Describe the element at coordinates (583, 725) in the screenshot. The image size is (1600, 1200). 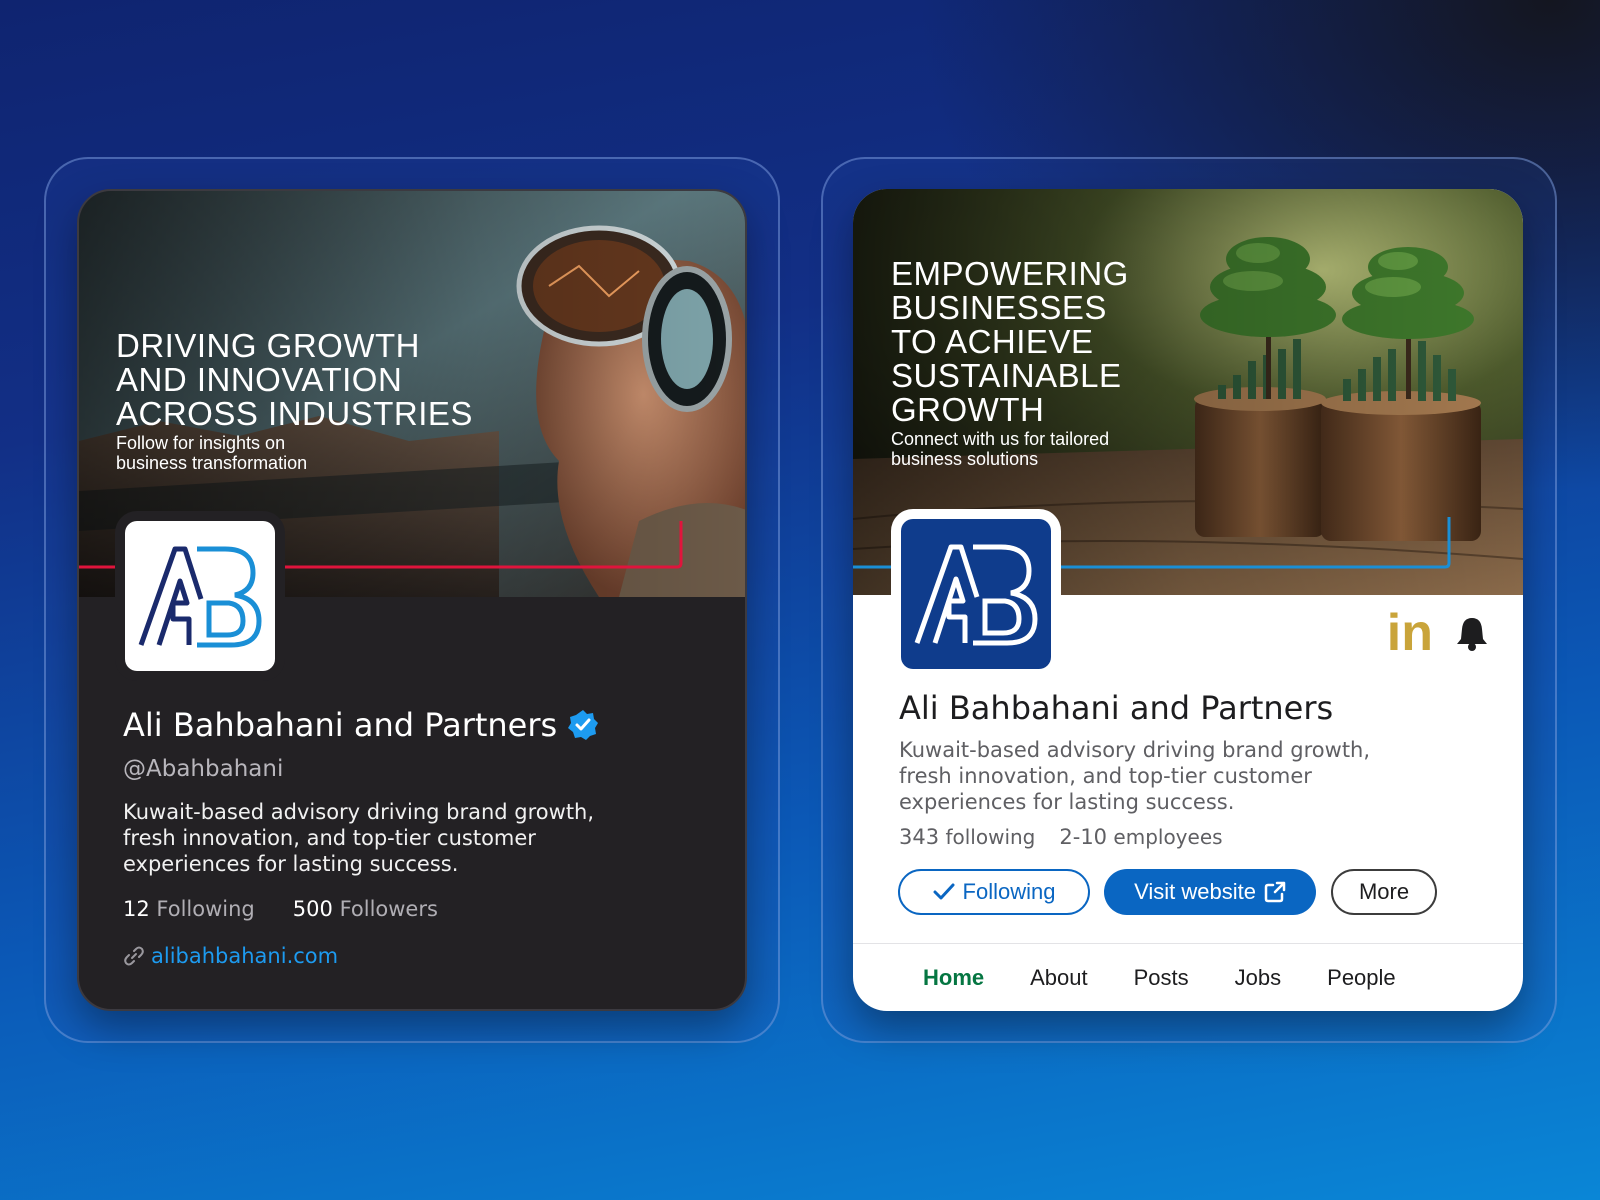
I see `verified-badge-icon` at that location.